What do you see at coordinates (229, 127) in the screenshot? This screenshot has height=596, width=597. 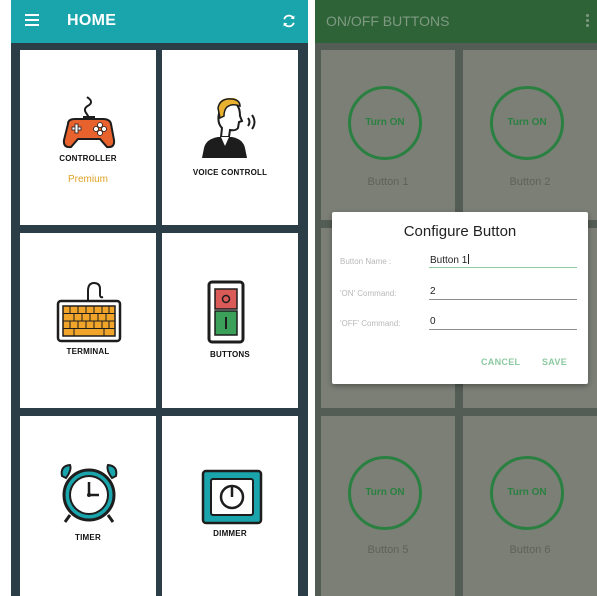 I see `voice-person-icon` at bounding box center [229, 127].